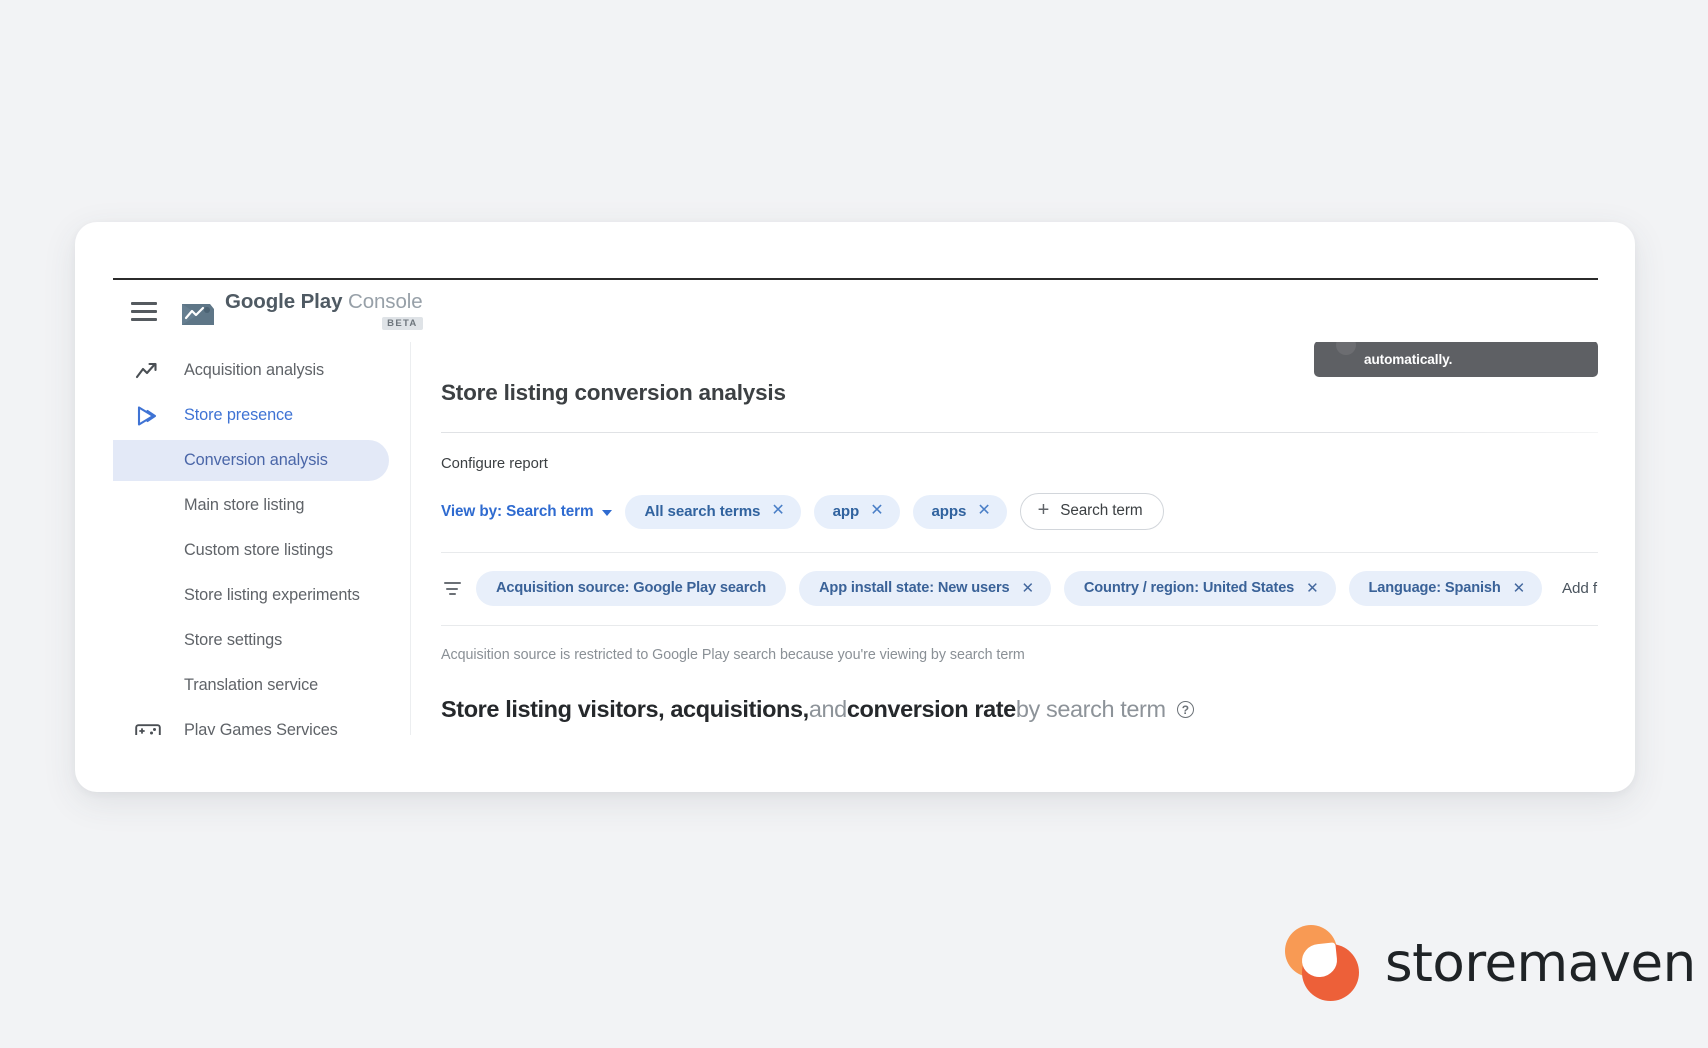 The image size is (1708, 1048). I want to click on sidebar-item-store-presence: Store presence, so click(261, 415).